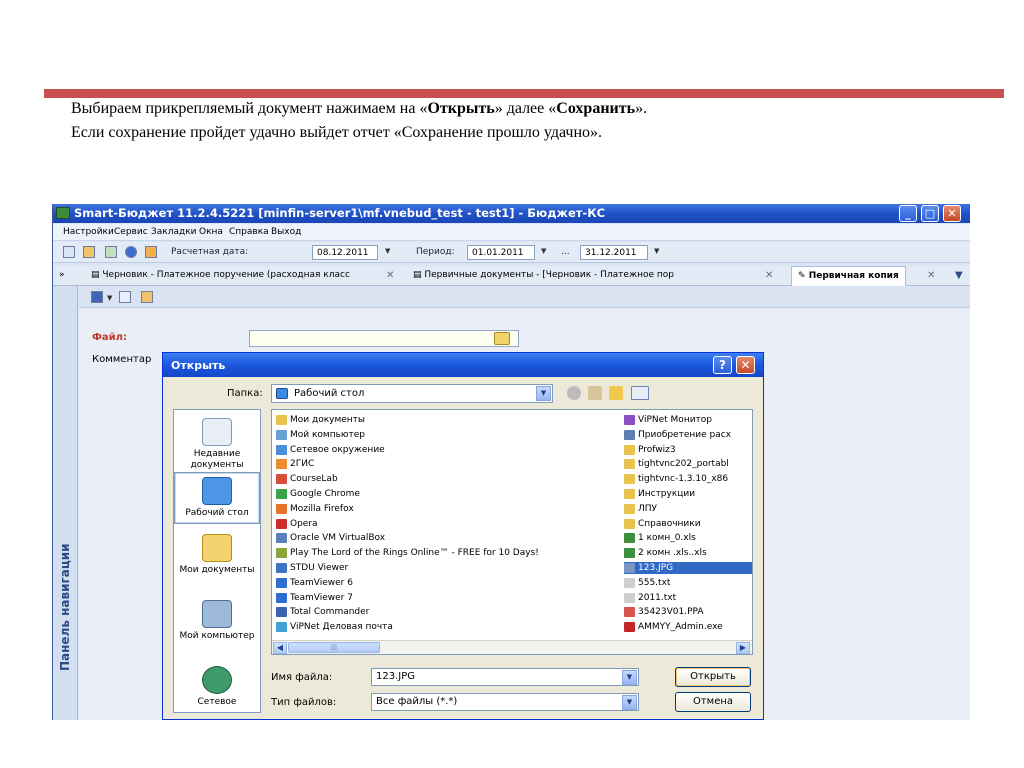 This screenshot has width=1024, height=768. I want to click on period-to-field: 31.12.2011, so click(614, 252).